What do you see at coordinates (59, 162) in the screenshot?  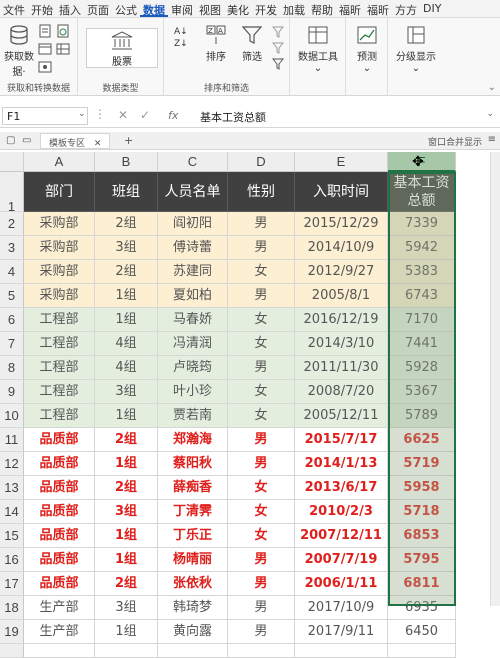 I see `column-header-a: A` at bounding box center [59, 162].